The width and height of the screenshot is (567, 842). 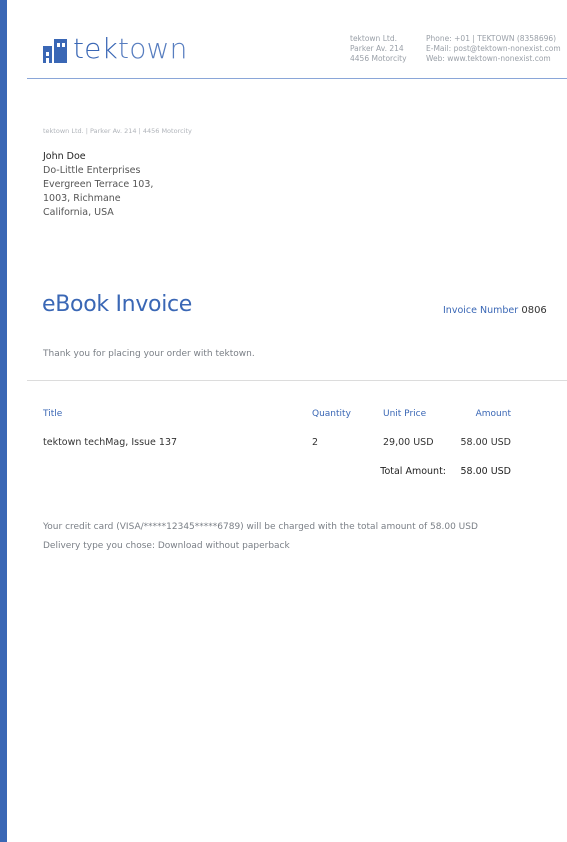 I want to click on table-row-title: tektown techMag, Issue 137, so click(x=110, y=442).